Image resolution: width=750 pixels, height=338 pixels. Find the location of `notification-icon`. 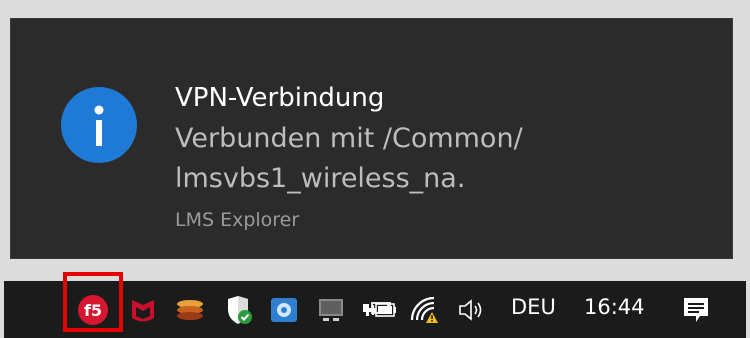

notification-icon is located at coordinates (696, 310).